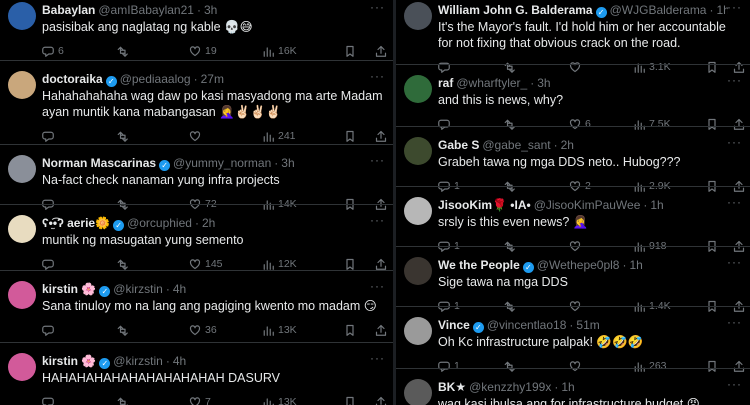 The width and height of the screenshot is (750, 405). I want to click on author-handle: @yummy_norman, so click(222, 163).